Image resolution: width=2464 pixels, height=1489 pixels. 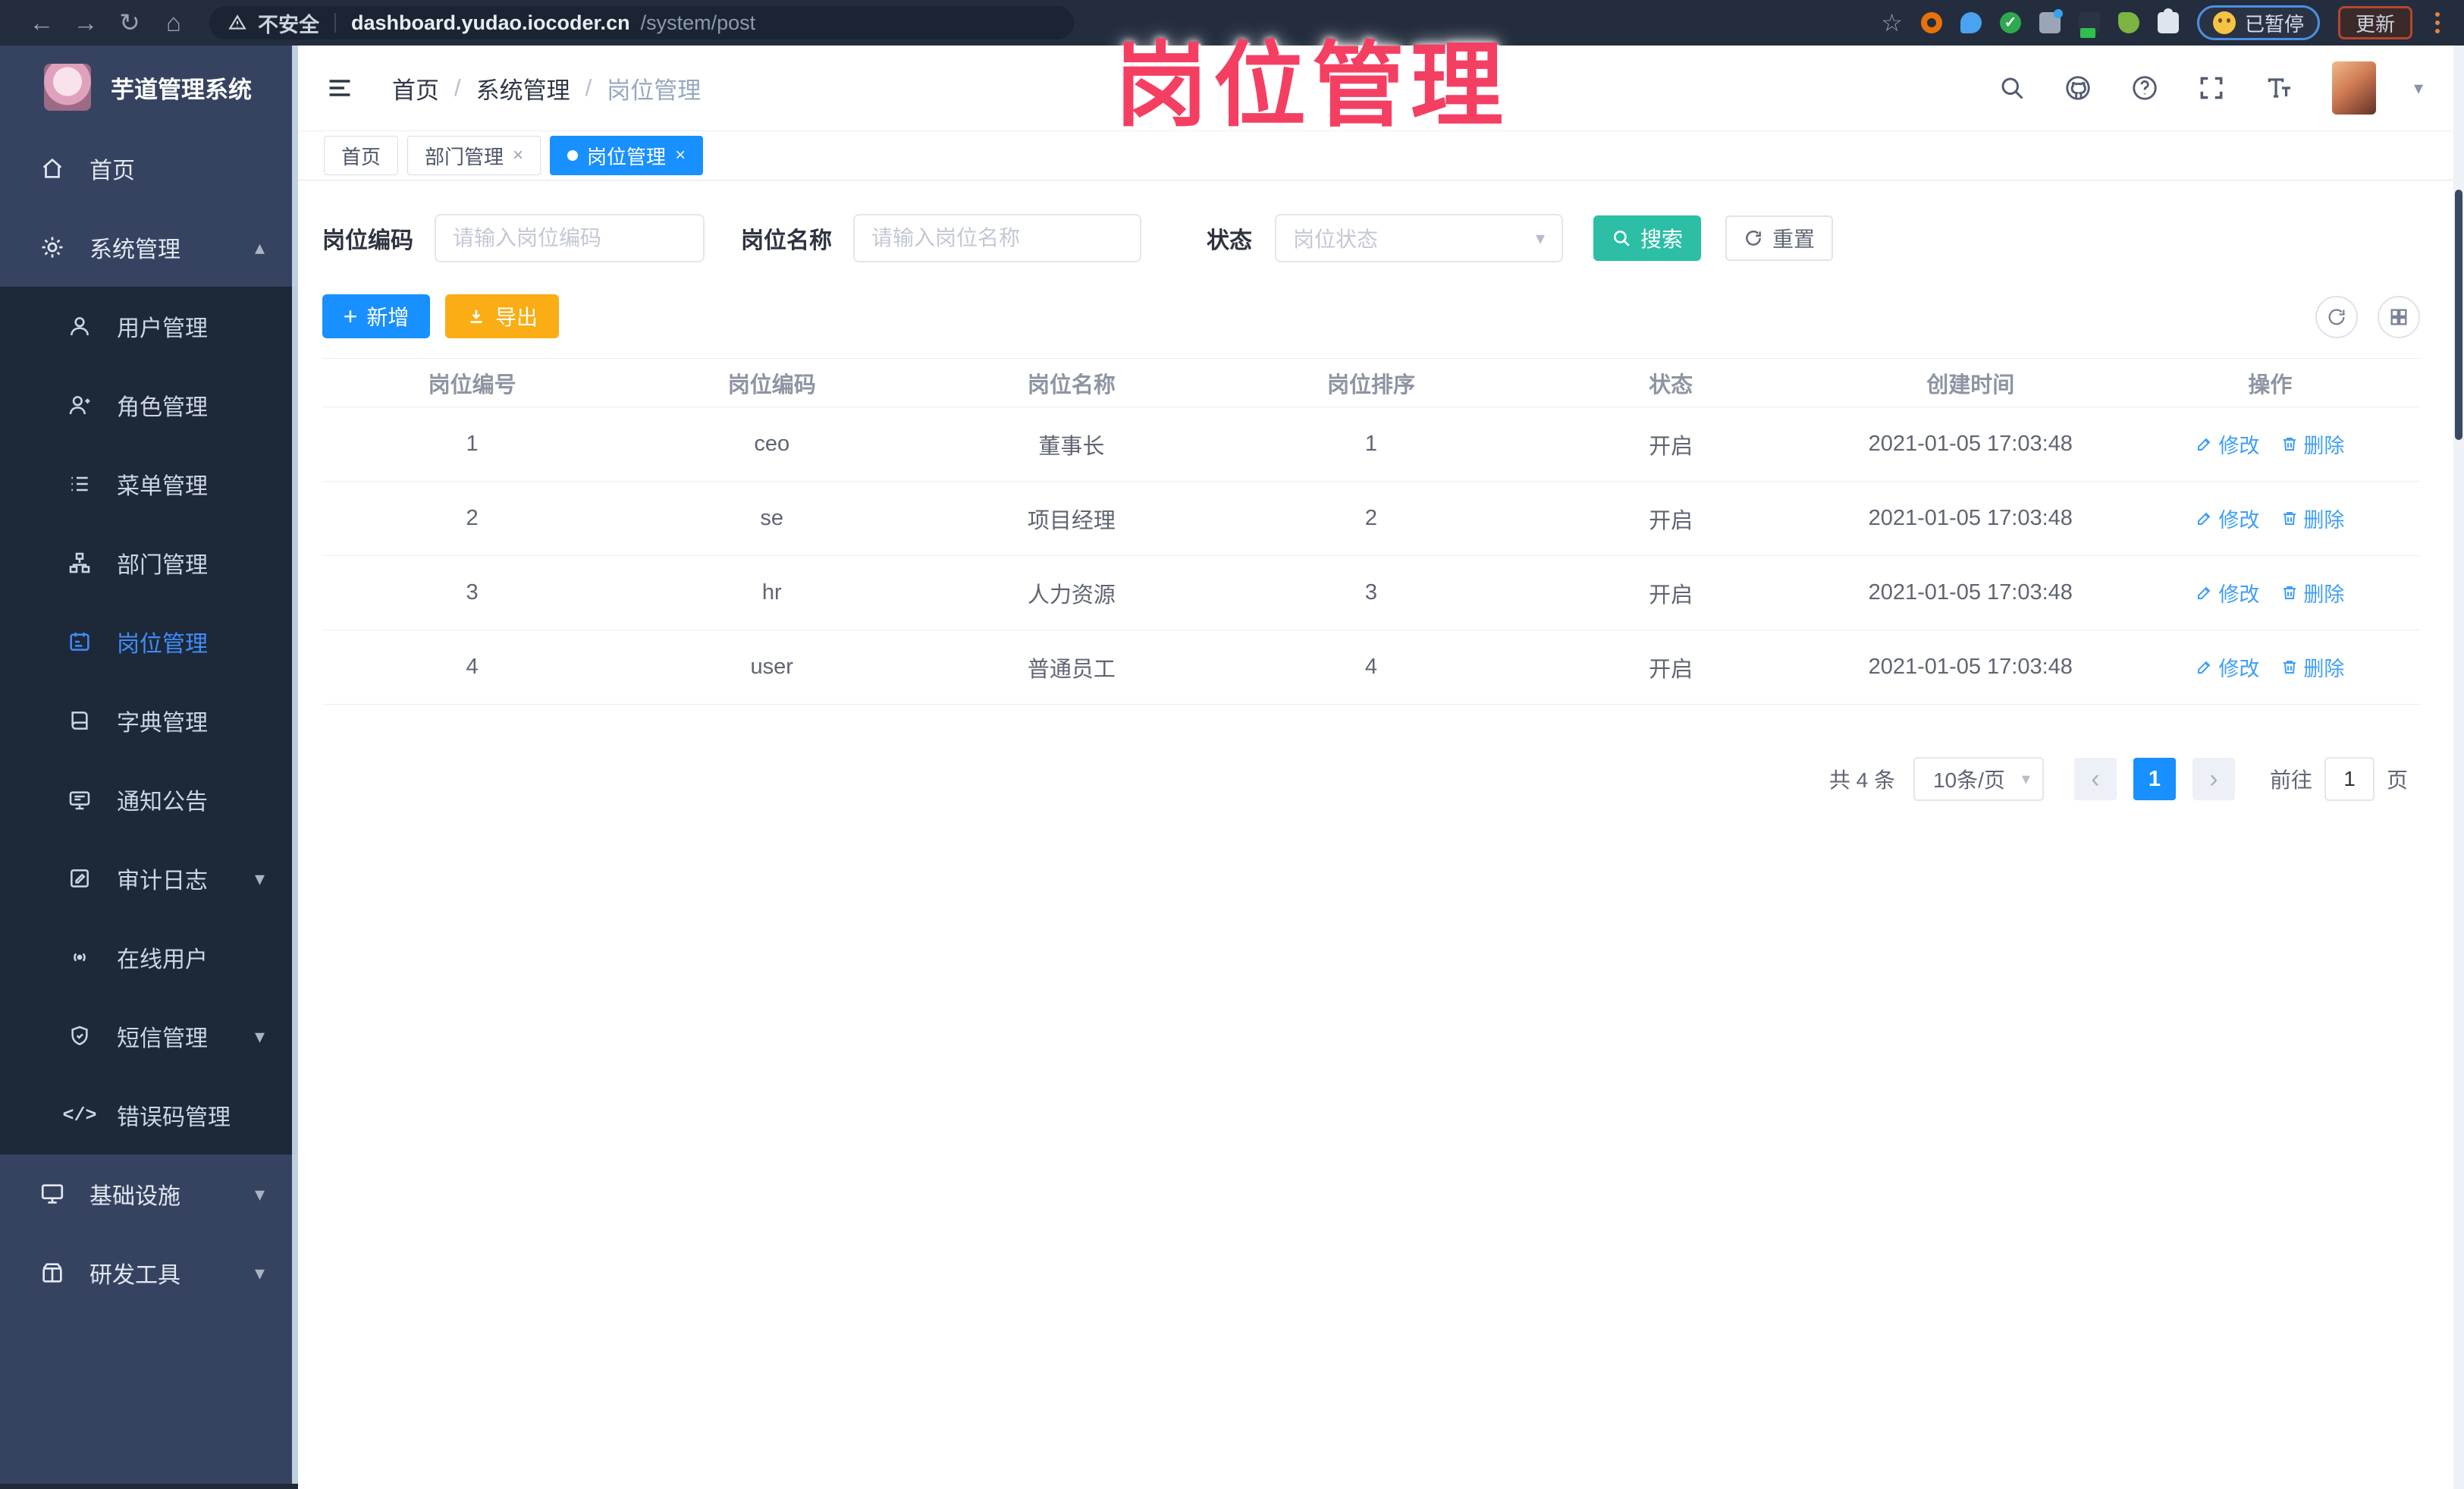 What do you see at coordinates (2078, 88) in the screenshot?
I see `github-icon` at bounding box center [2078, 88].